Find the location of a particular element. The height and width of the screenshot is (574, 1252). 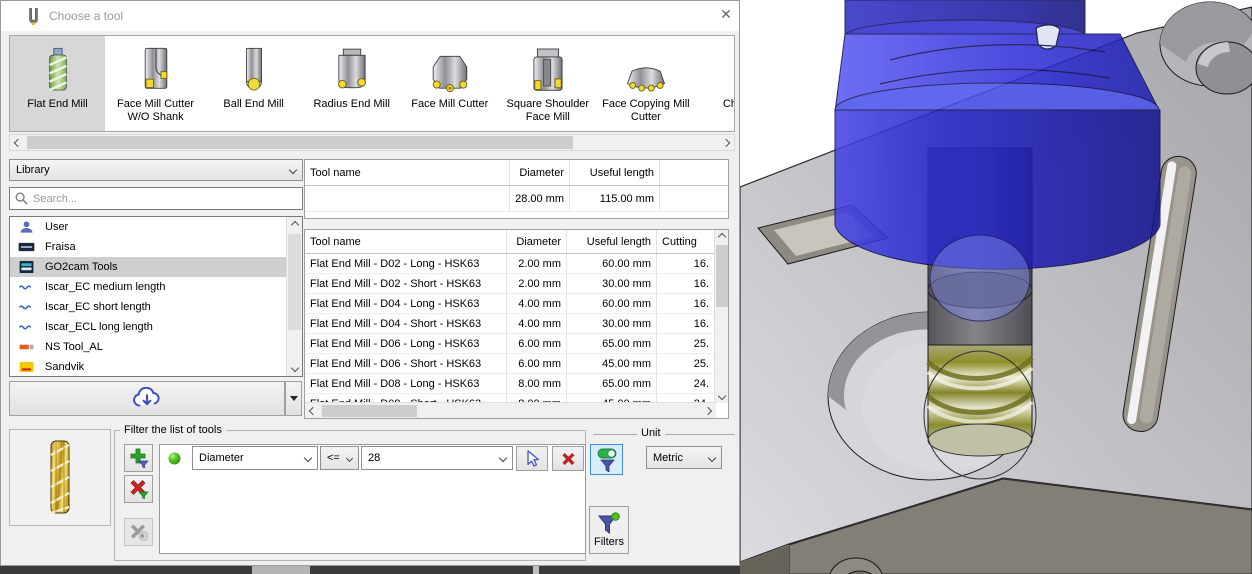

tool-type-square-shoulder-face-mill: Square Shoulder Face Mill is located at coordinates (547, 83).